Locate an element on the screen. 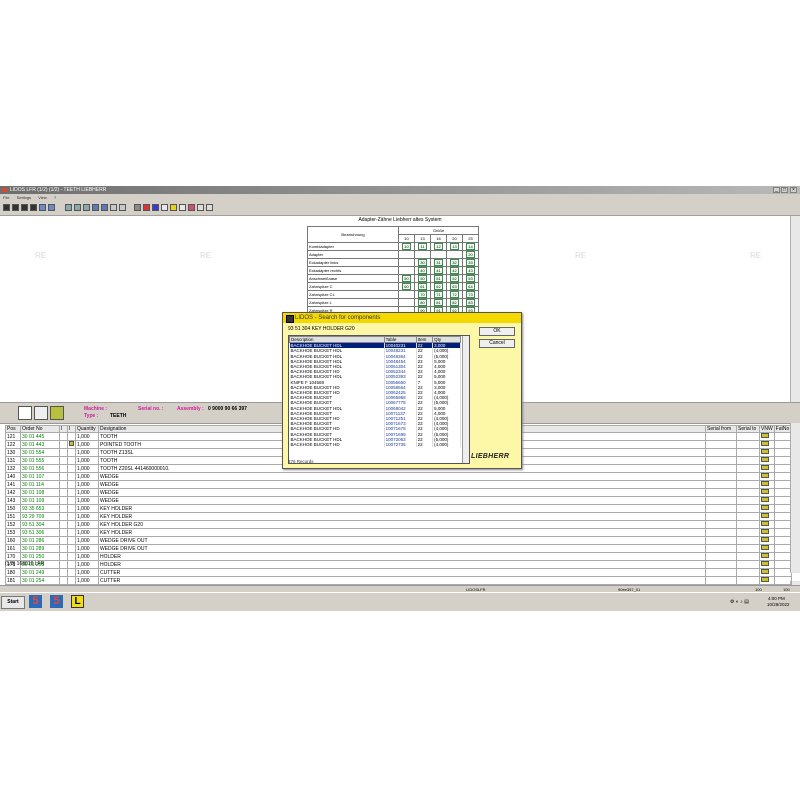 The width and height of the screenshot is (800, 800). table-row: 161 30 01 289 1,000 WEDGE DRIVE OUT is located at coordinates (398, 548).